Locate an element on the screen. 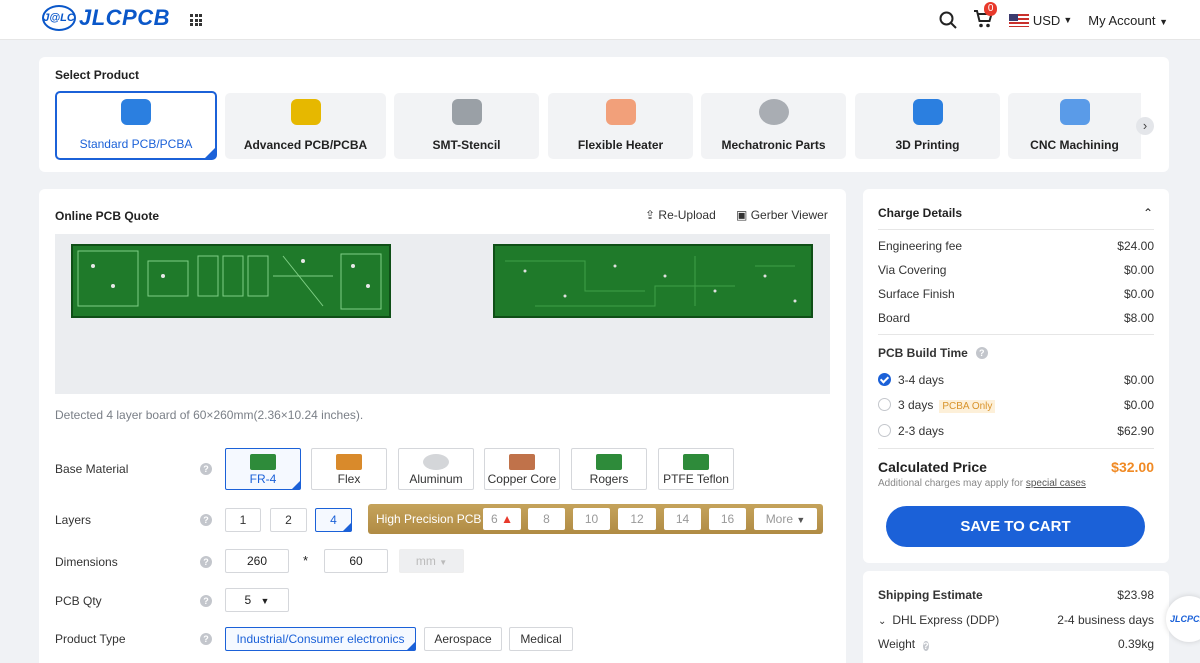 This screenshot has width=1200, height=663. pcba-only-badge: PCBA Only is located at coordinates (967, 406).